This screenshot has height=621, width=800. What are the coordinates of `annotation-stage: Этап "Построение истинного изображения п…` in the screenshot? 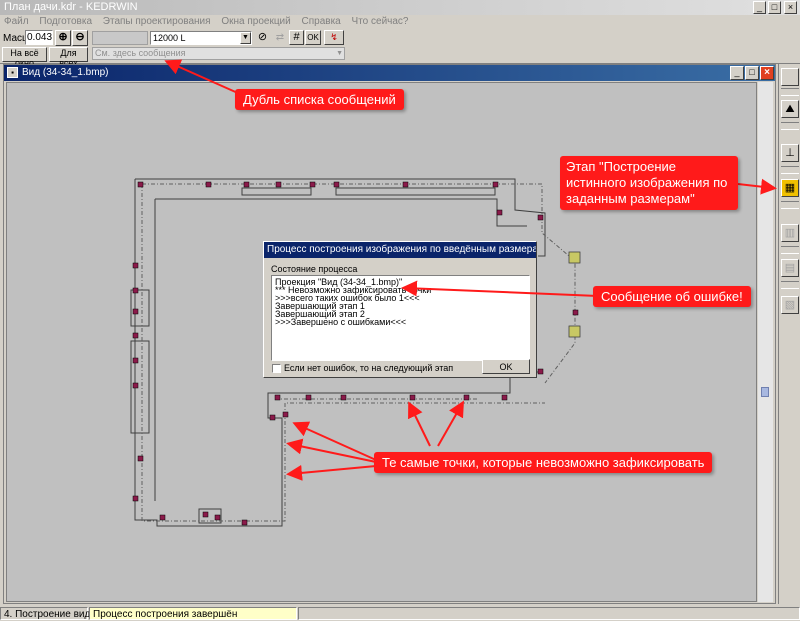 It's located at (649, 183).